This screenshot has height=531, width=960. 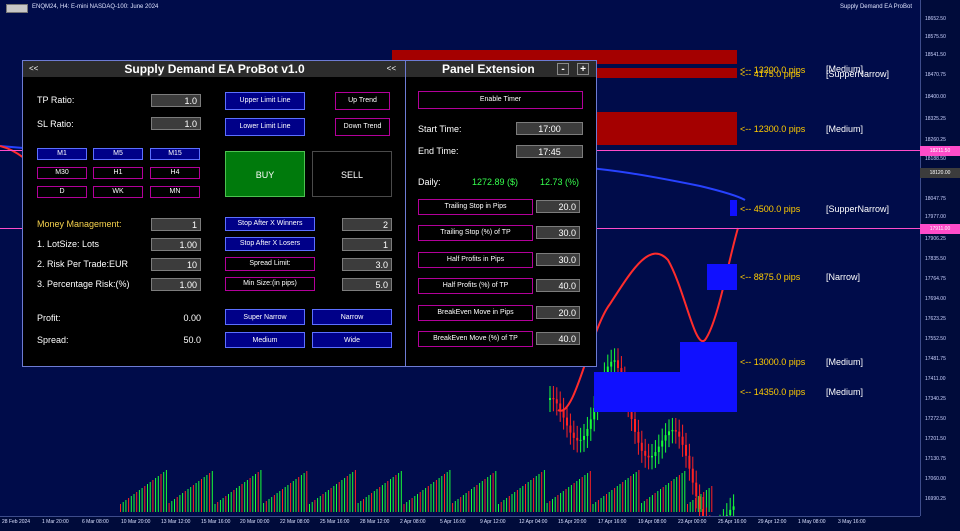 What do you see at coordinates (367, 224) in the screenshot?
I see `stop-winners-input: 2` at bounding box center [367, 224].